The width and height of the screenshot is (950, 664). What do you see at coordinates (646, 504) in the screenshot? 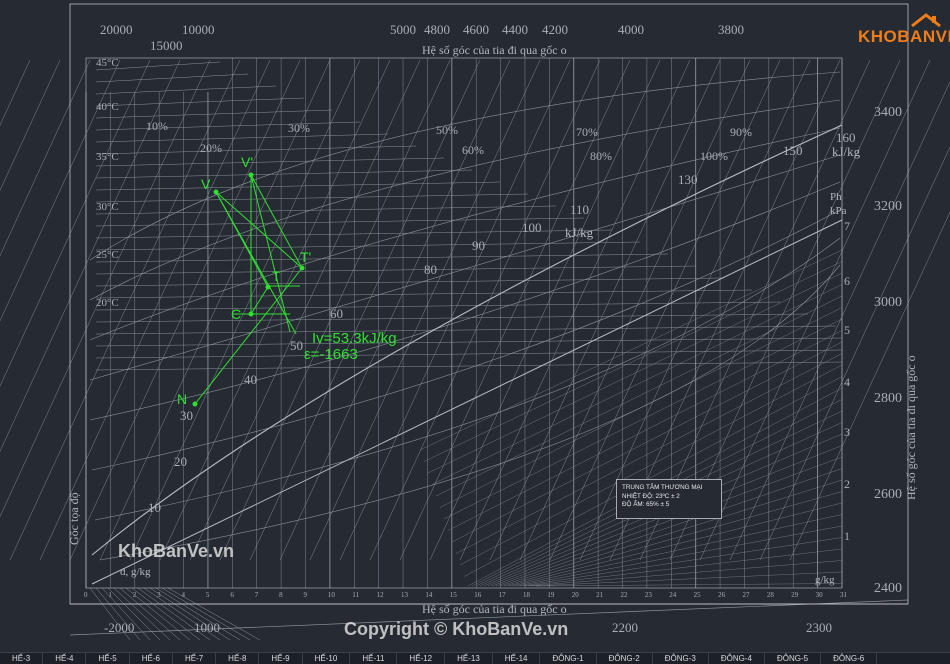
I see `info-line-3: ĐỘ ẨM: 65% ± 5` at bounding box center [646, 504].